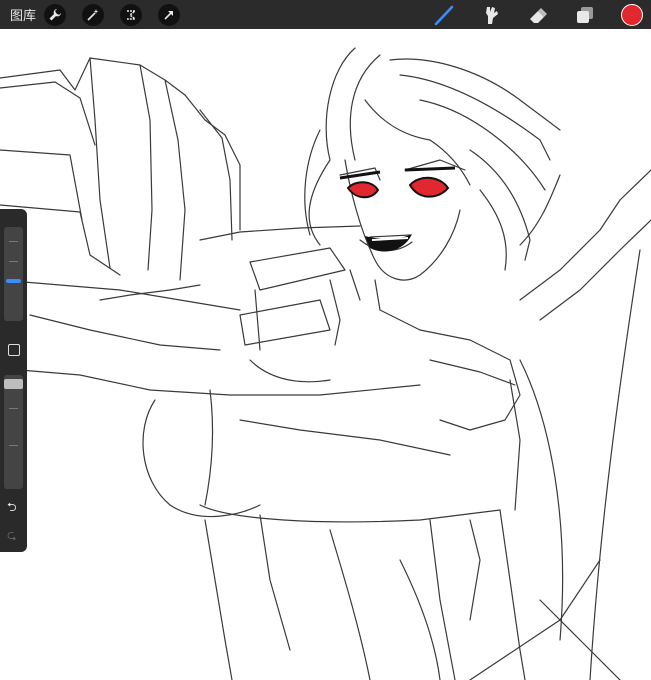 The image size is (651, 680). What do you see at coordinates (23, 14) in the screenshot?
I see `gallery-button: 图库` at bounding box center [23, 14].